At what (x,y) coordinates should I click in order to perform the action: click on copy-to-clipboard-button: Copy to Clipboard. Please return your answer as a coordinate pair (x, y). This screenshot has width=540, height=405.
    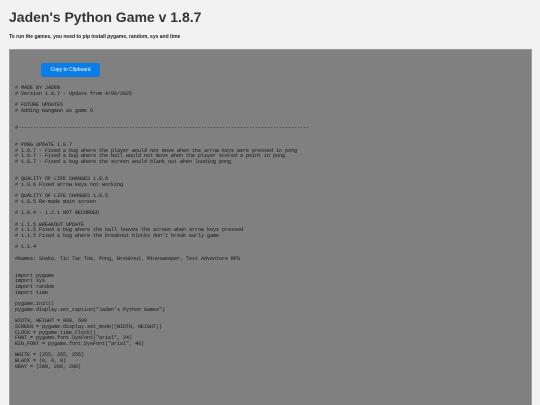
    Looking at the image, I should click on (70, 70).